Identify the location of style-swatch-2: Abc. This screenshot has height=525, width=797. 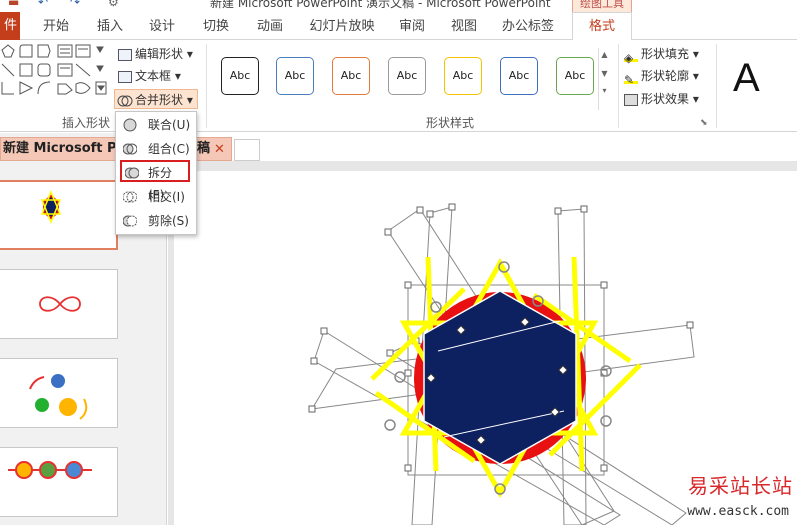
(295, 76).